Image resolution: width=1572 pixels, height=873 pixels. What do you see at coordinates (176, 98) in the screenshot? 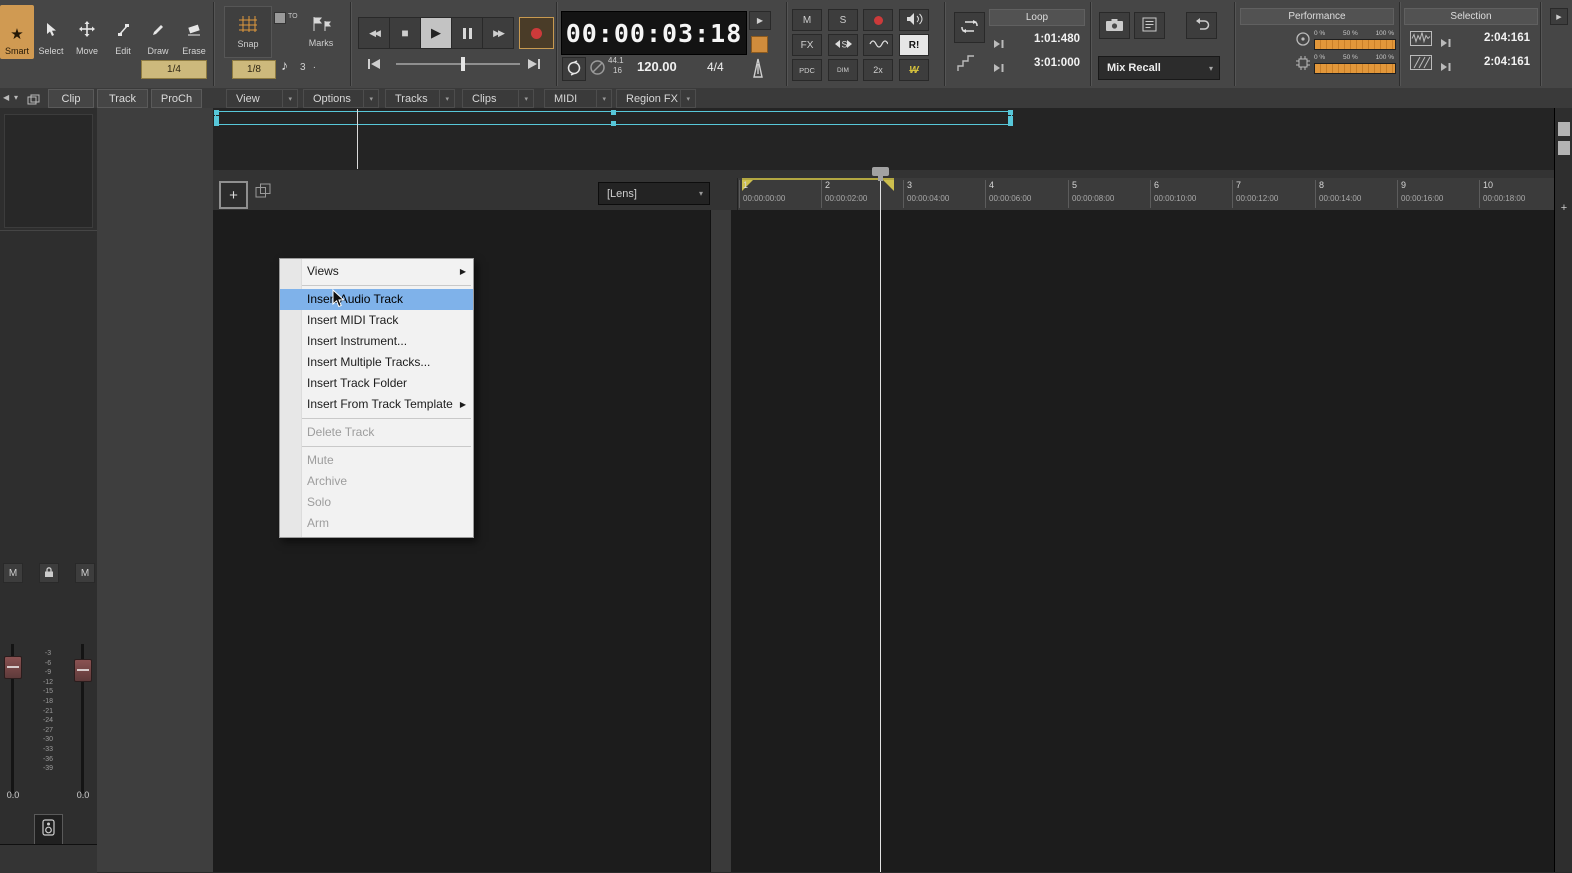
I see `tab-proch: ProCh` at bounding box center [176, 98].